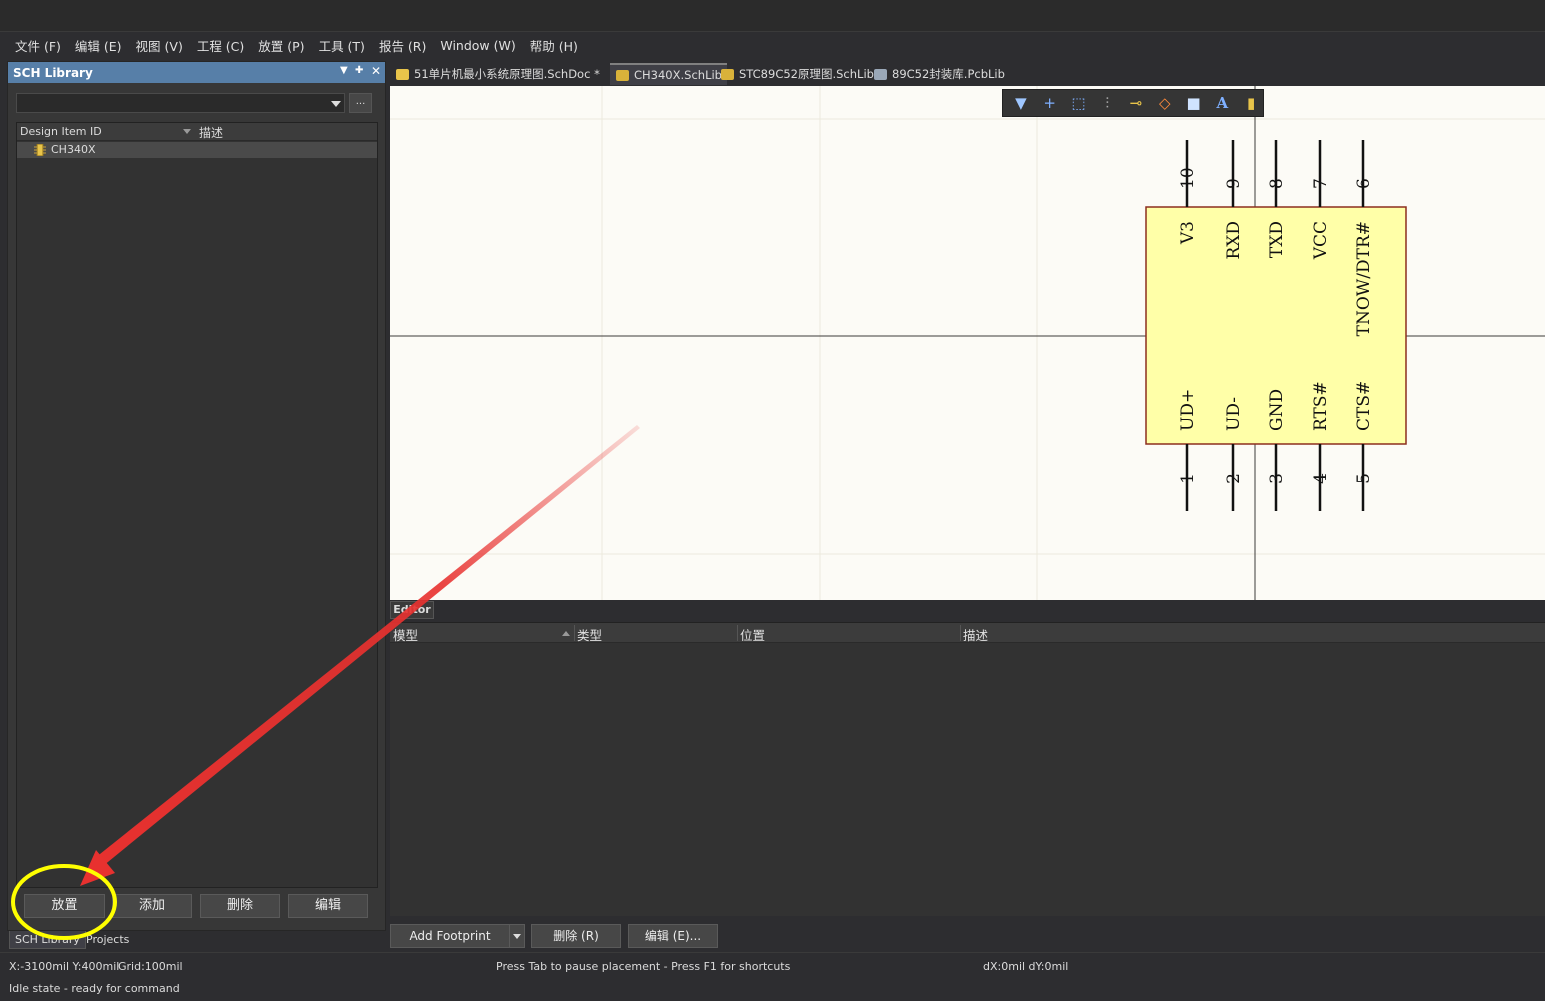 Image resolution: width=1545 pixels, height=1001 pixels. I want to click on cursor-coordinates: X:-3100mil Y:400mil, so click(64, 966).